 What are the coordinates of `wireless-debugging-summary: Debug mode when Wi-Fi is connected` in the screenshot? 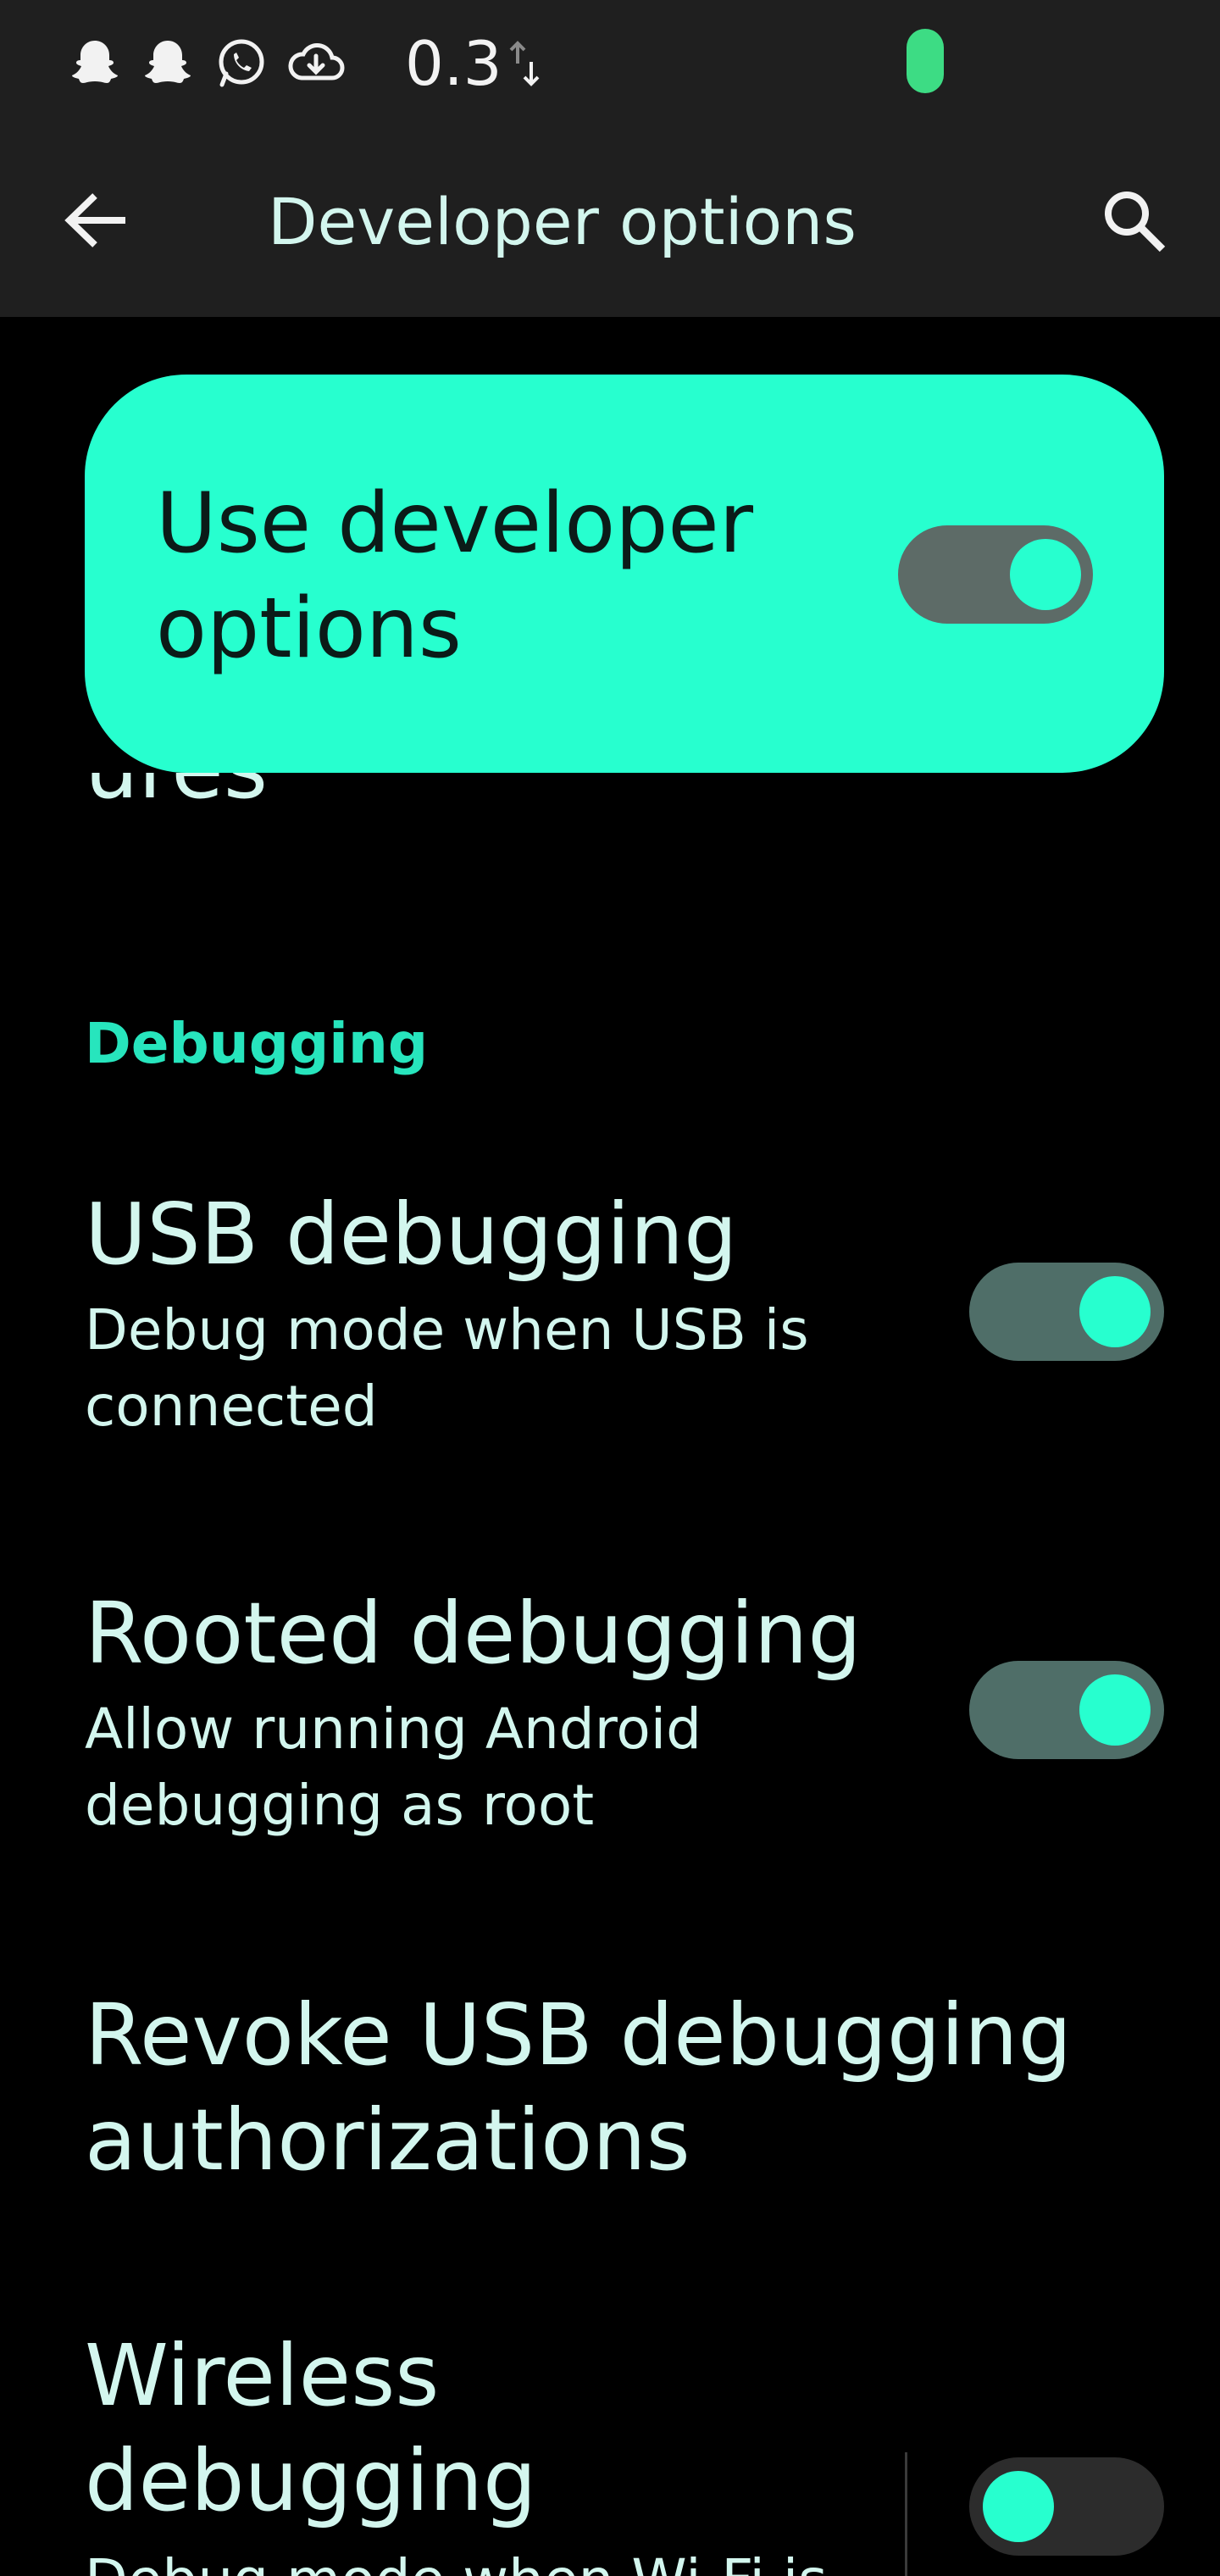 It's located at (466, 2559).